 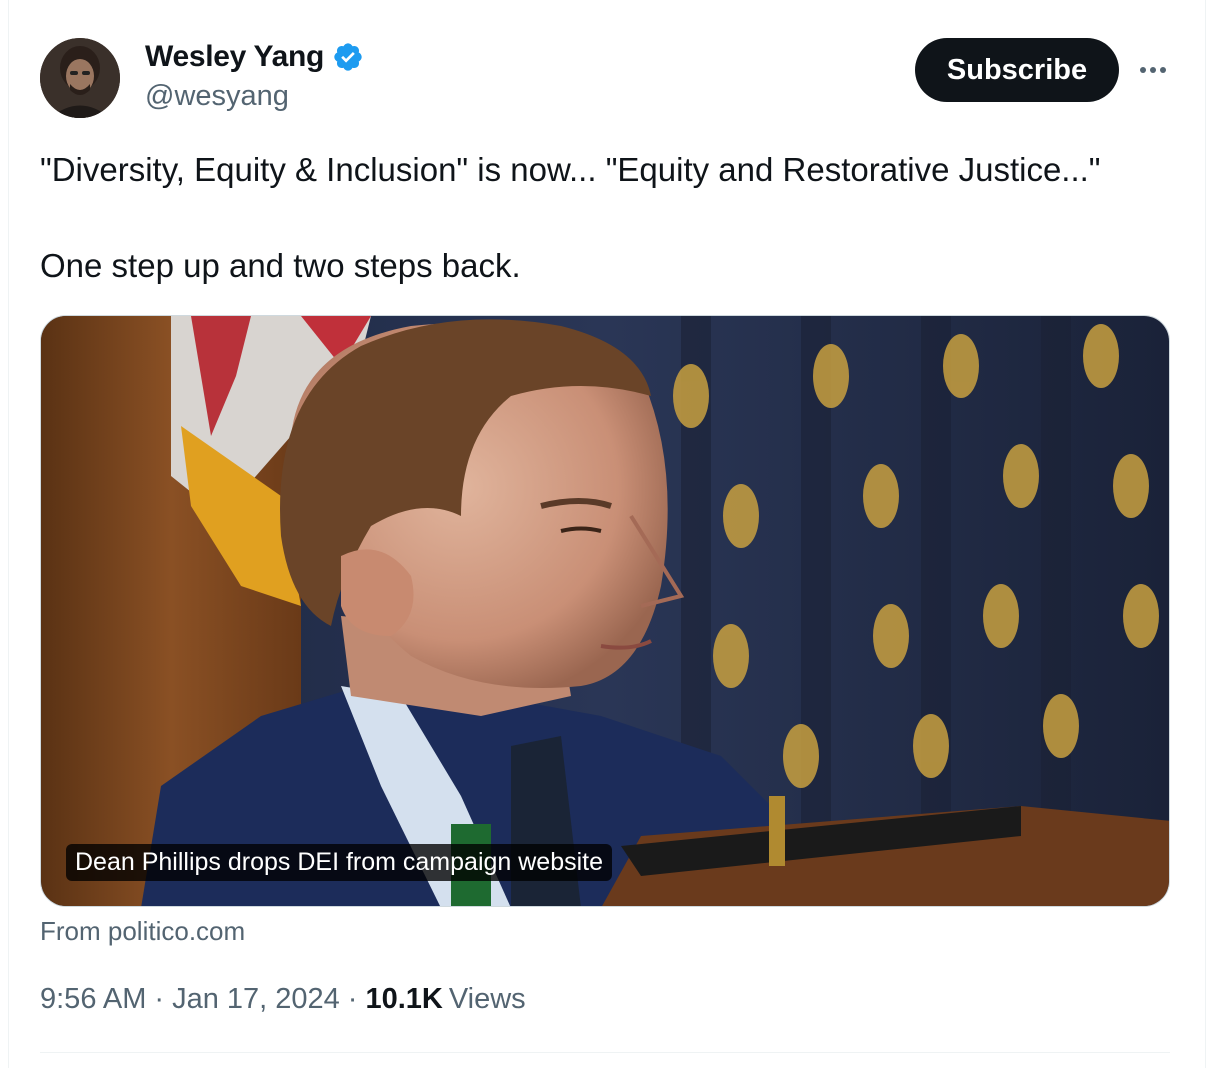 I want to click on subscribe-button: Subscribe, so click(x=1017, y=70).